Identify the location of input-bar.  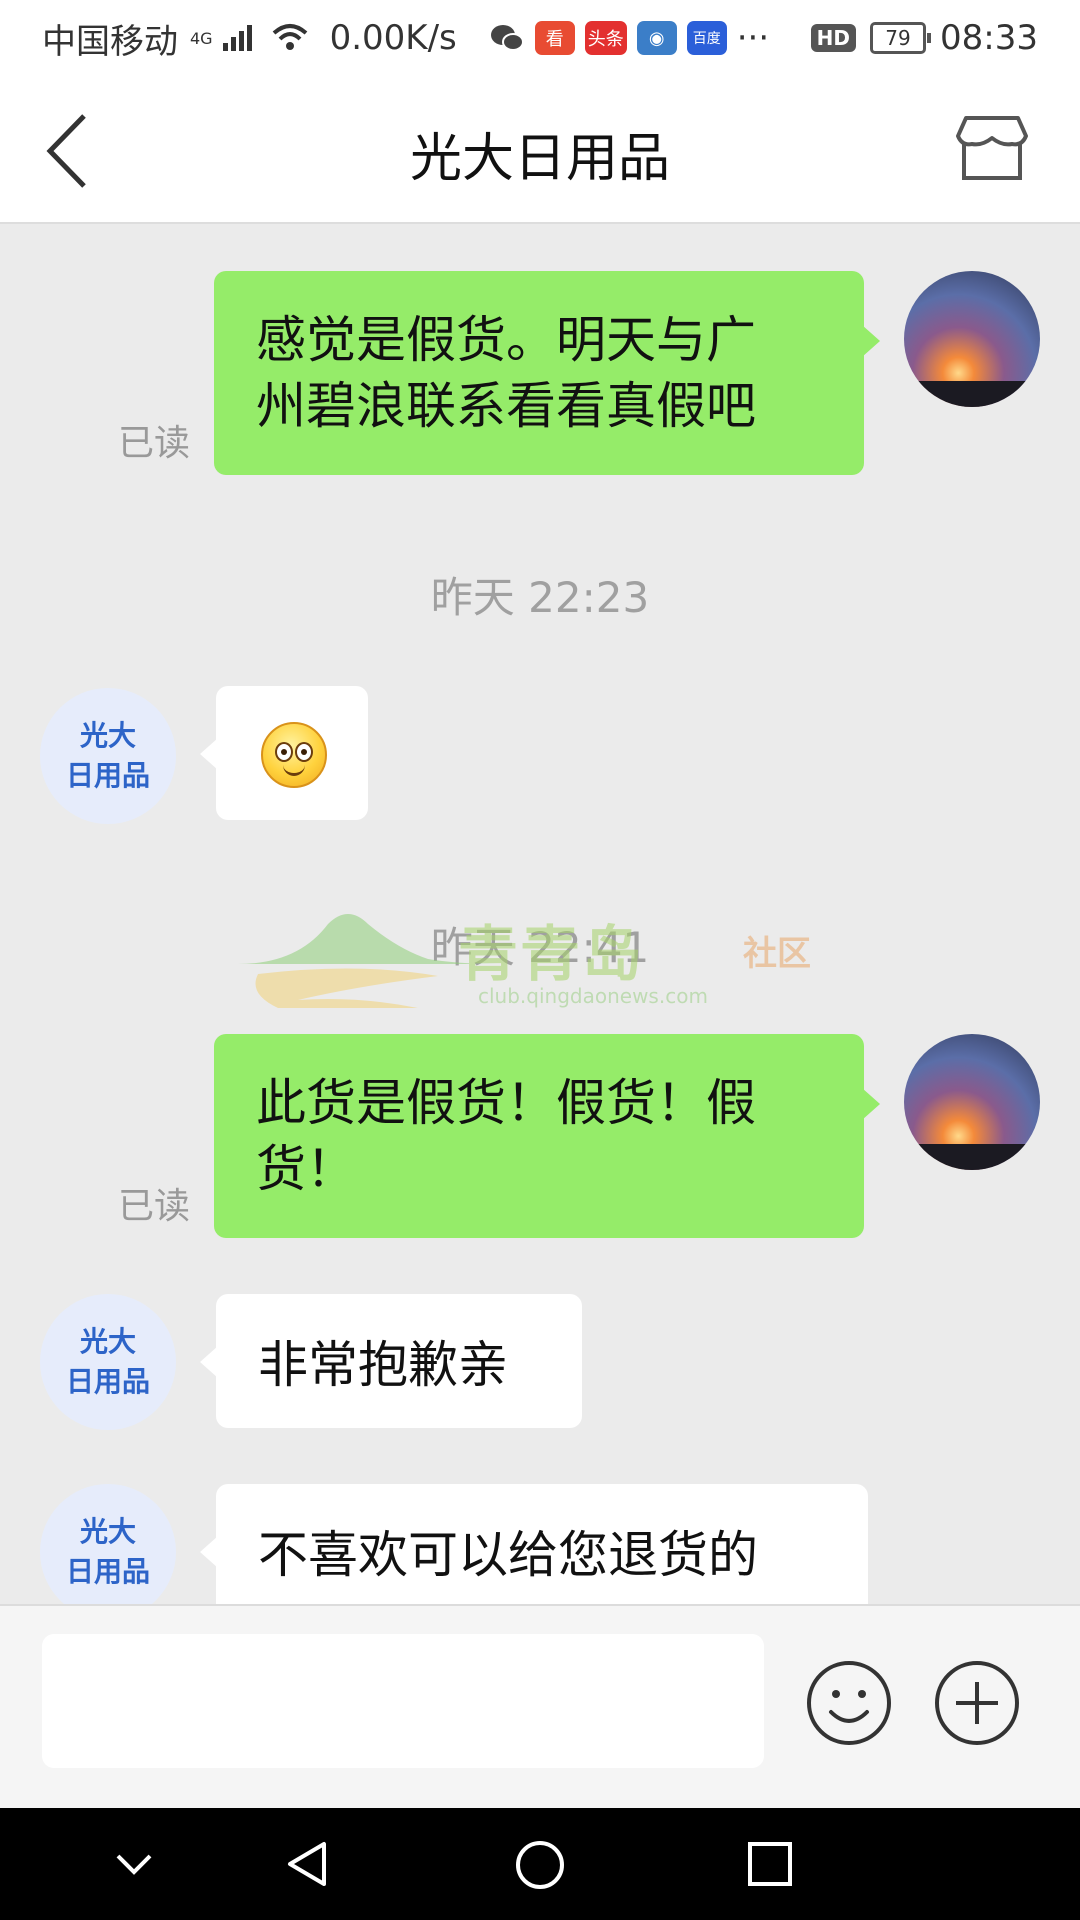
(540, 1706).